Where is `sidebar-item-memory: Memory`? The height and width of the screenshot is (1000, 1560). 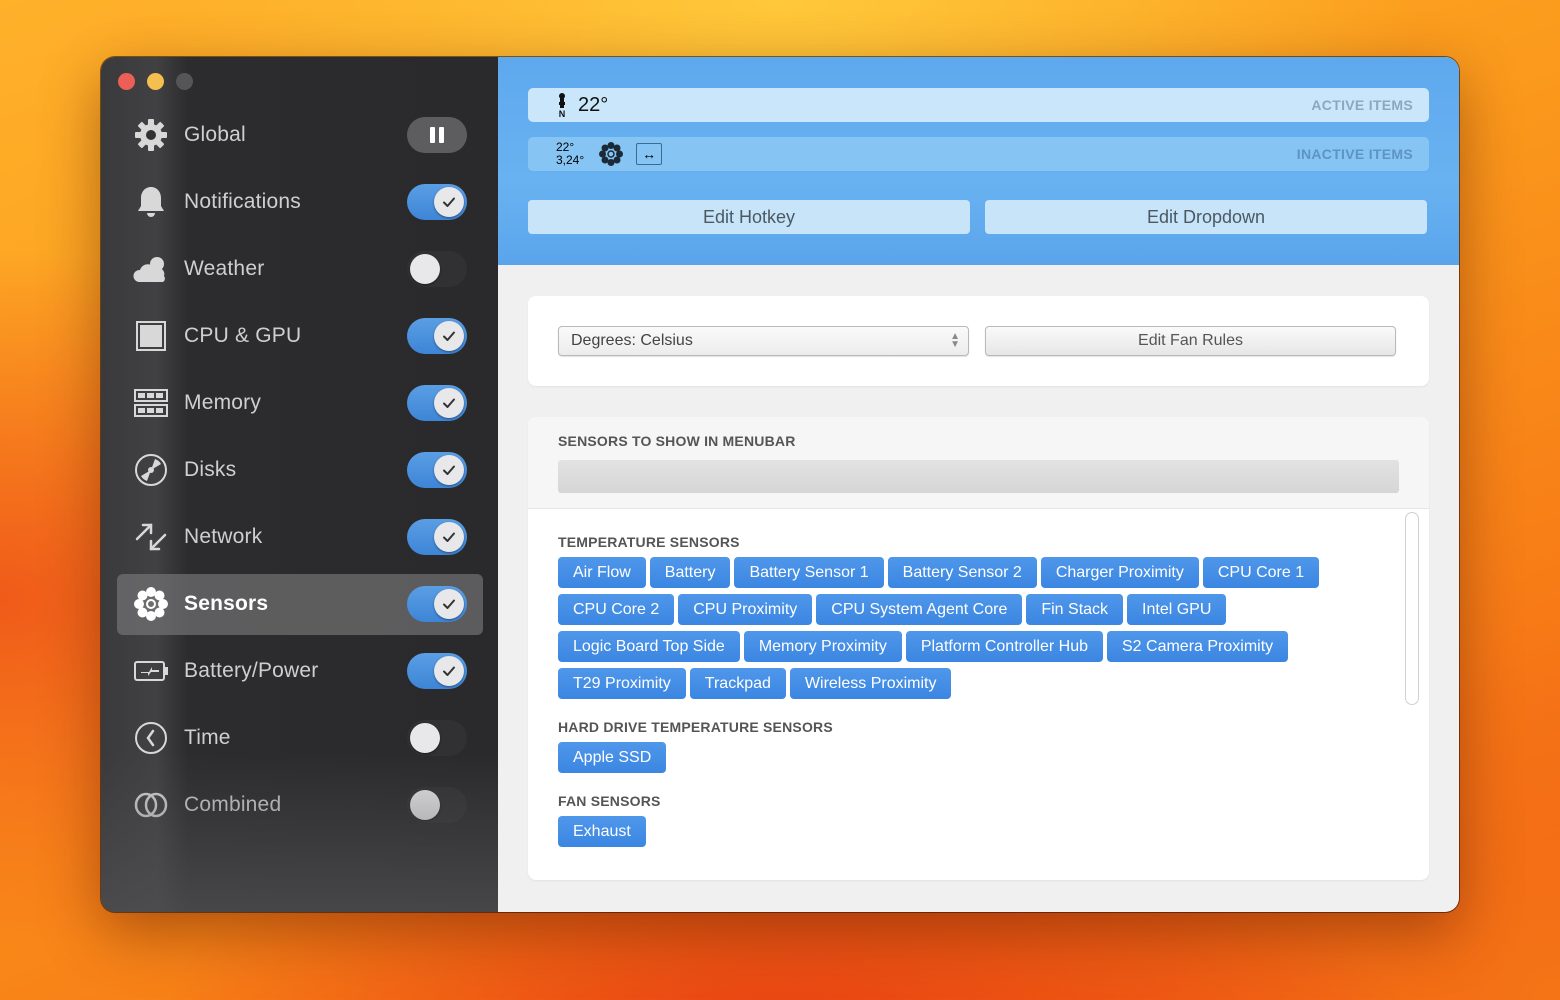
sidebar-item-memory: Memory is located at coordinates (300, 402).